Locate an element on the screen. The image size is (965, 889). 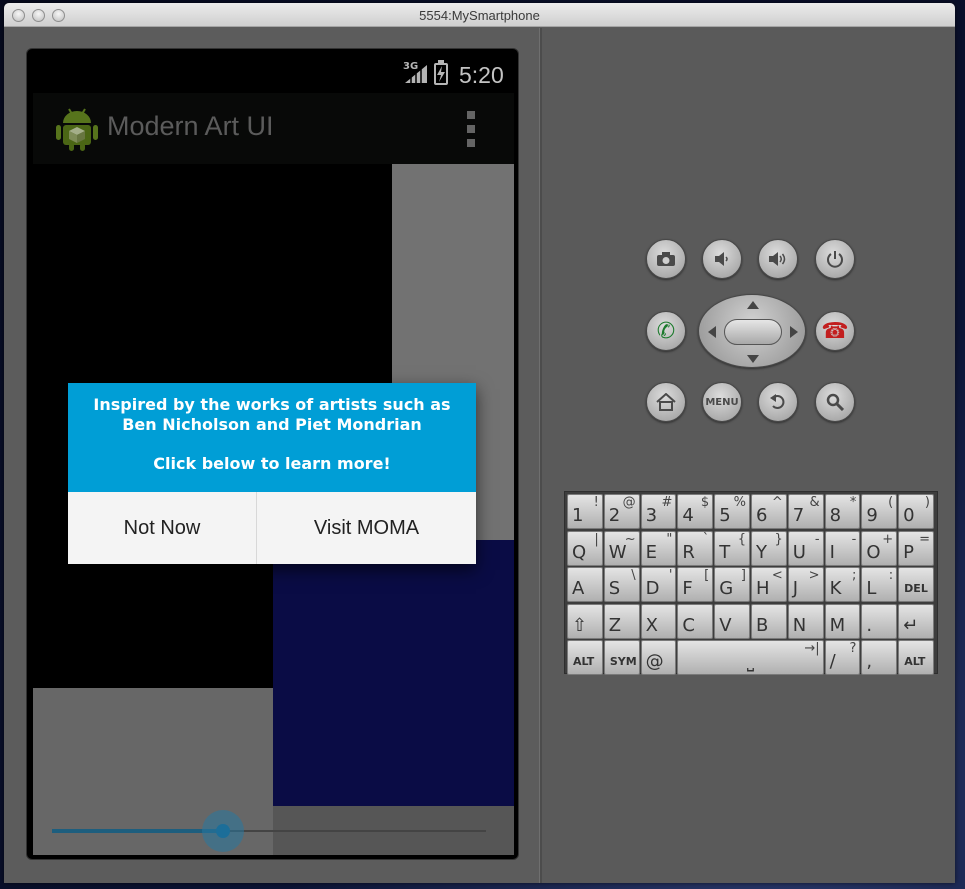
key: A is located at coordinates (585, 584).